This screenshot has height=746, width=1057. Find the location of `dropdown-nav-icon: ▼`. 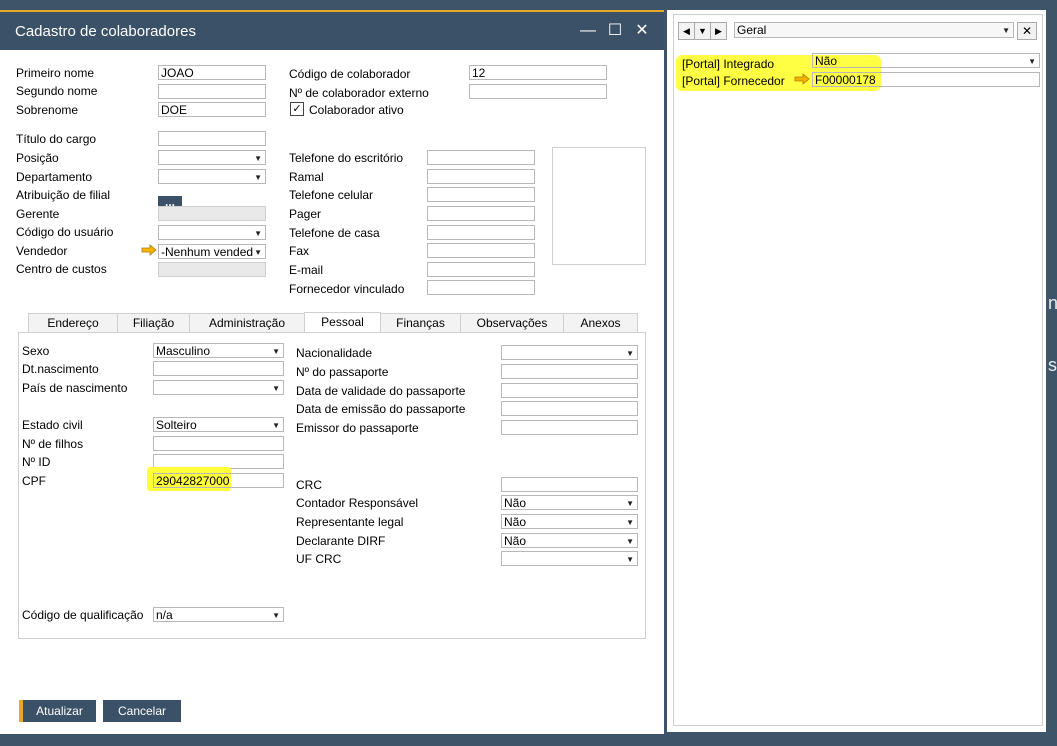

dropdown-nav-icon: ▼ is located at coordinates (702, 31).